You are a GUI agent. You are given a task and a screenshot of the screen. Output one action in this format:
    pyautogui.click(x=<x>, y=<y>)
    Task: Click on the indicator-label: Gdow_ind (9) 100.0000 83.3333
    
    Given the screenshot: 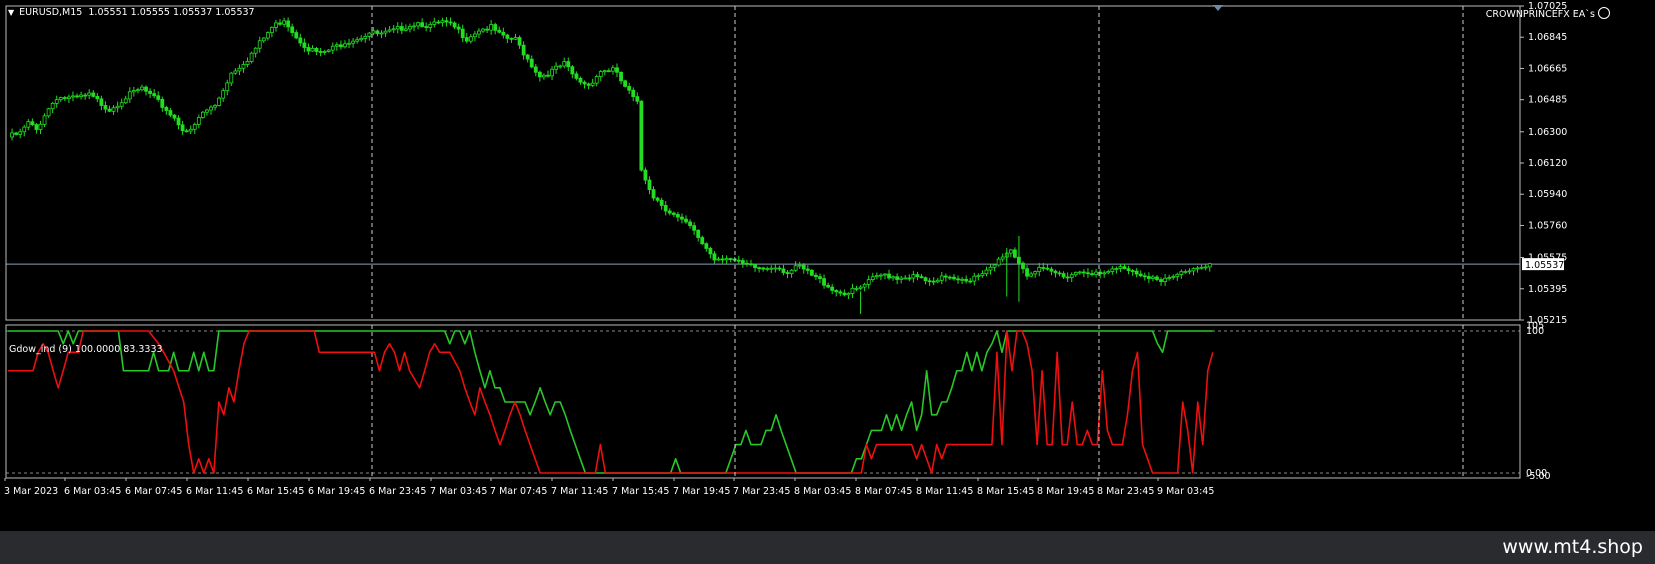 What is the action you would take?
    pyautogui.click(x=86, y=349)
    